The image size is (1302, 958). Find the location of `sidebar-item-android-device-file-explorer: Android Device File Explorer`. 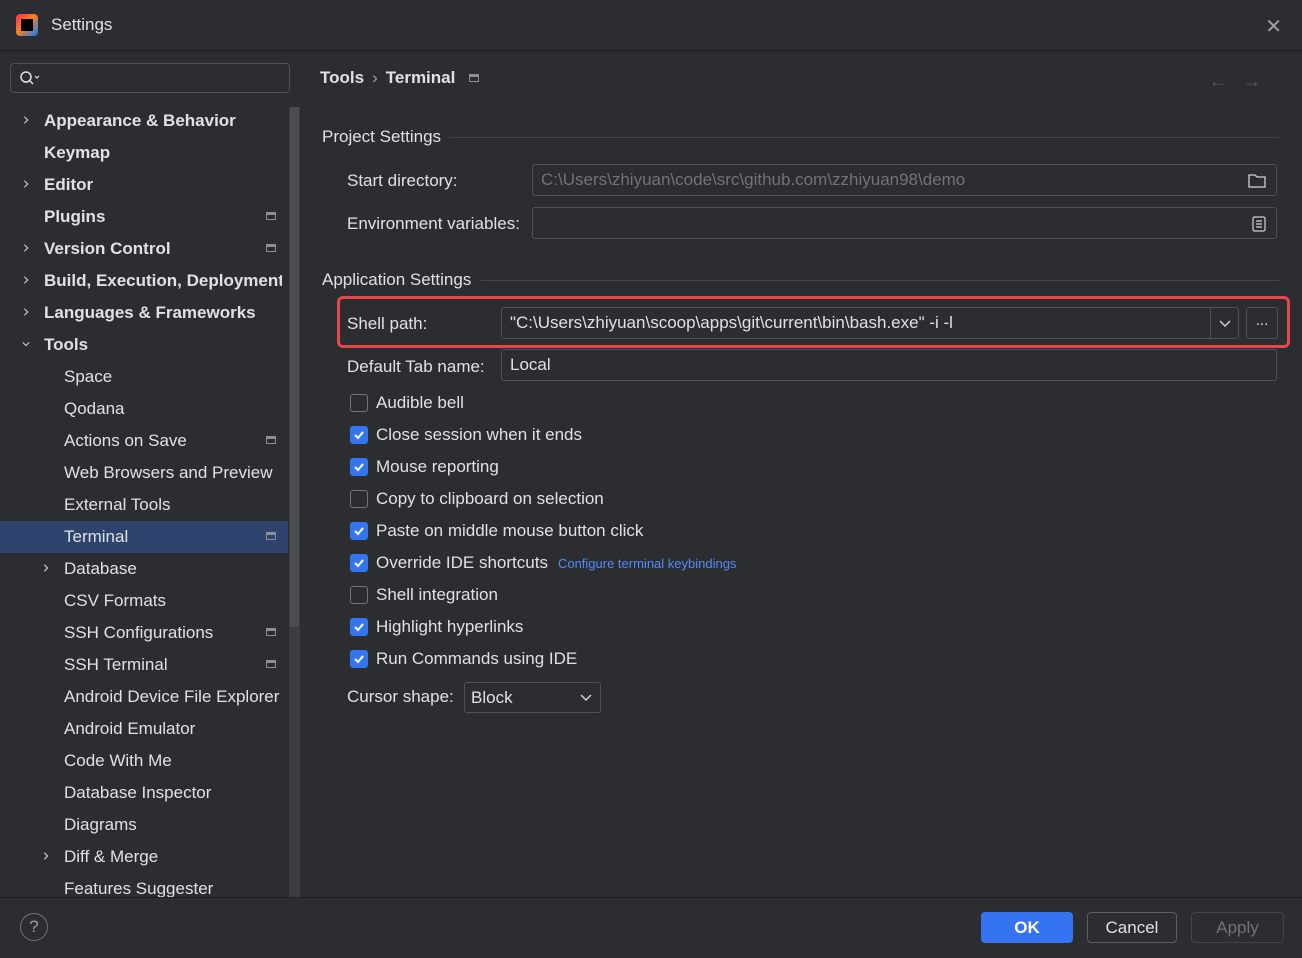

sidebar-item-android-device-file-explorer: Android Device File Explorer is located at coordinates (144, 697).